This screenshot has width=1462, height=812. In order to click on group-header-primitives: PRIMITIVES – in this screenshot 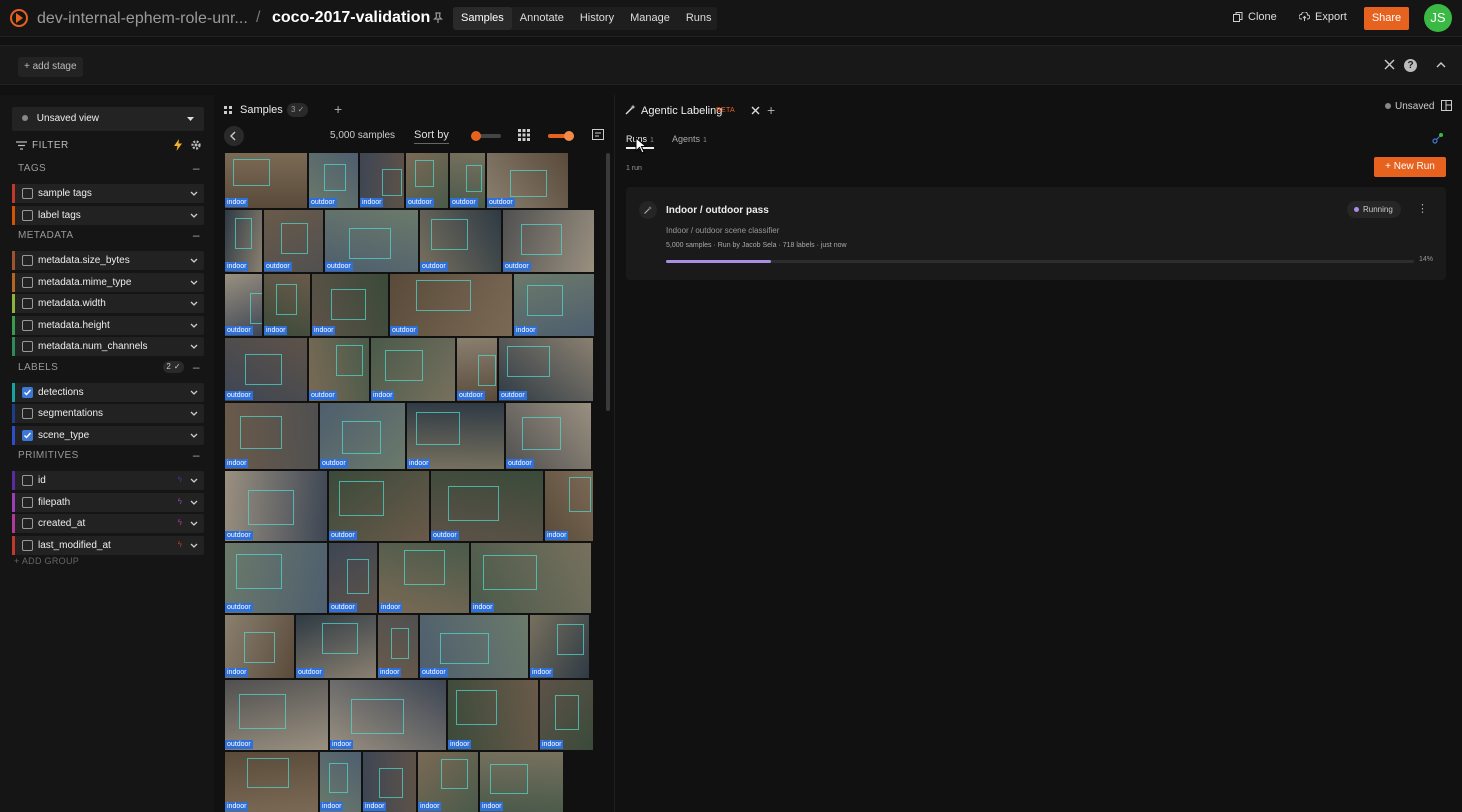, I will do `click(108, 456)`.